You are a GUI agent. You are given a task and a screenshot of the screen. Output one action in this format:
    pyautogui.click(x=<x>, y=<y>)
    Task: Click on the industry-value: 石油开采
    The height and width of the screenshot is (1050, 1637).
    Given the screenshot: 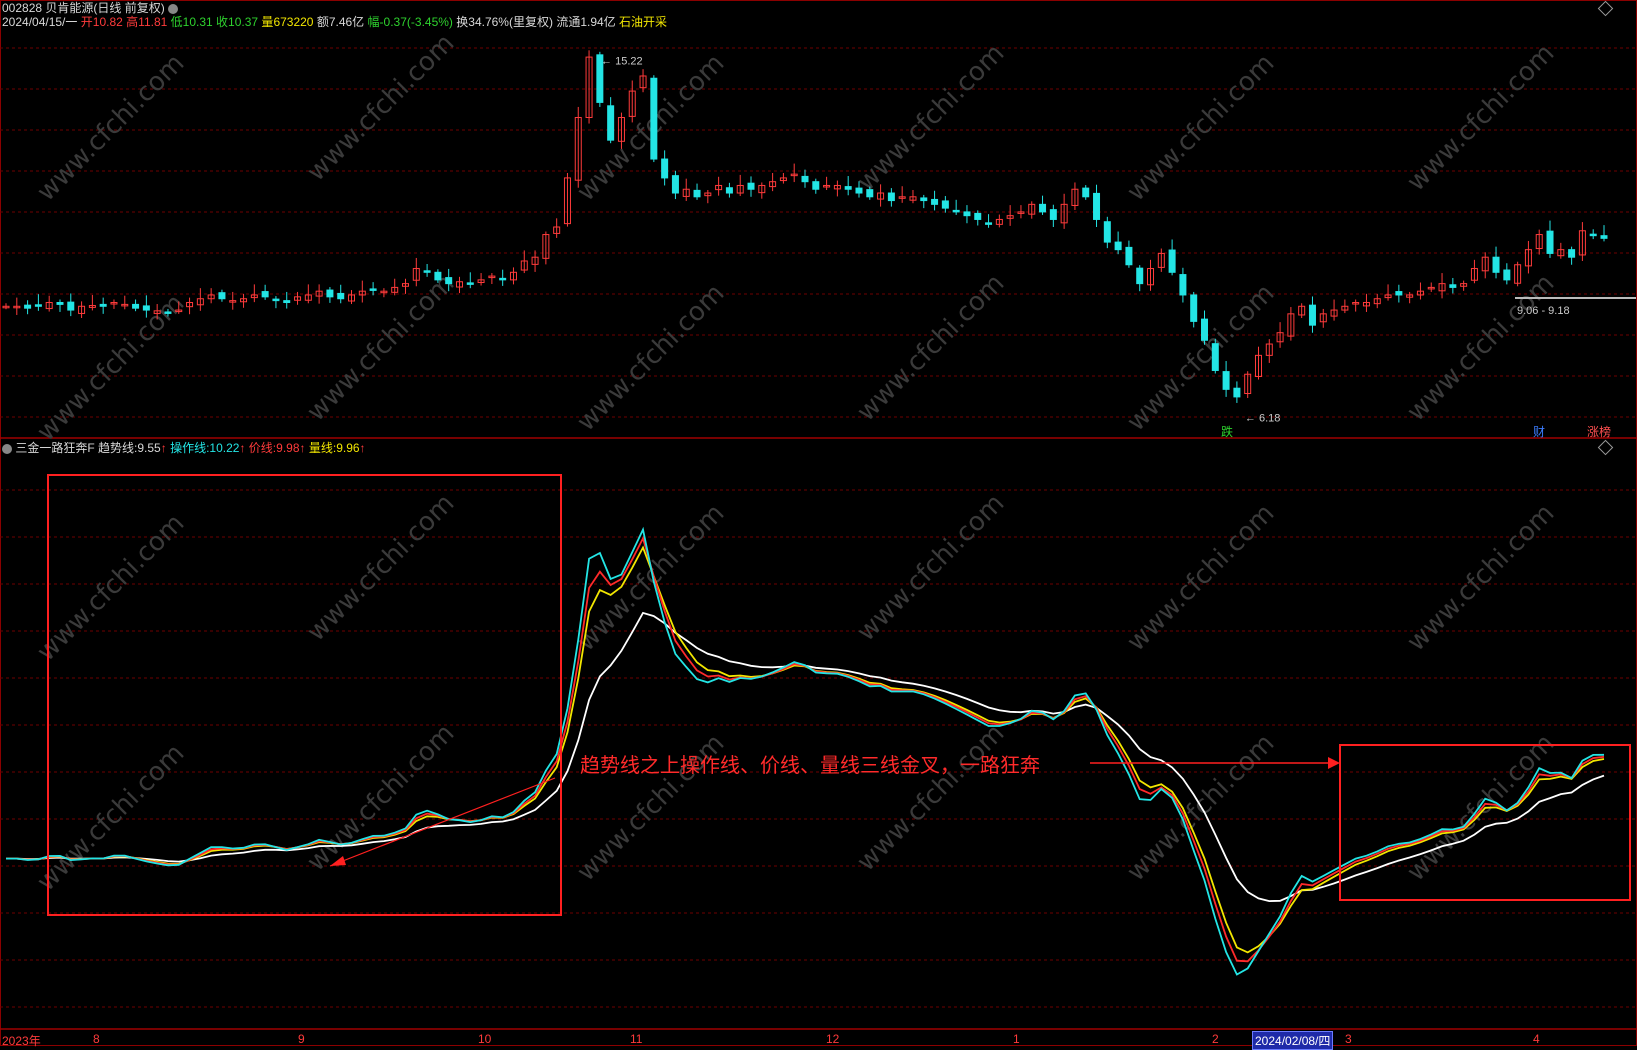 What is the action you would take?
    pyautogui.click(x=643, y=22)
    